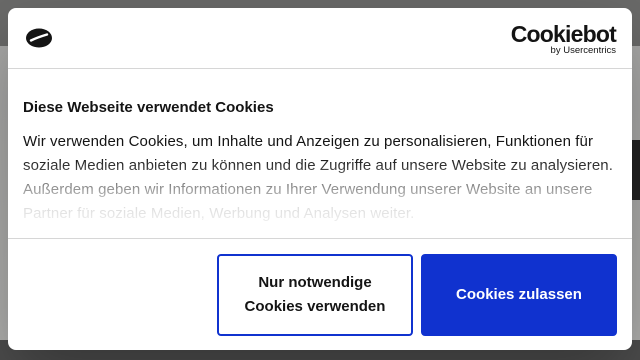 The height and width of the screenshot is (360, 640). What do you see at coordinates (315, 295) in the screenshot?
I see `use-necessary-cookies-button: Nur notwendige Cookies verwenden` at bounding box center [315, 295].